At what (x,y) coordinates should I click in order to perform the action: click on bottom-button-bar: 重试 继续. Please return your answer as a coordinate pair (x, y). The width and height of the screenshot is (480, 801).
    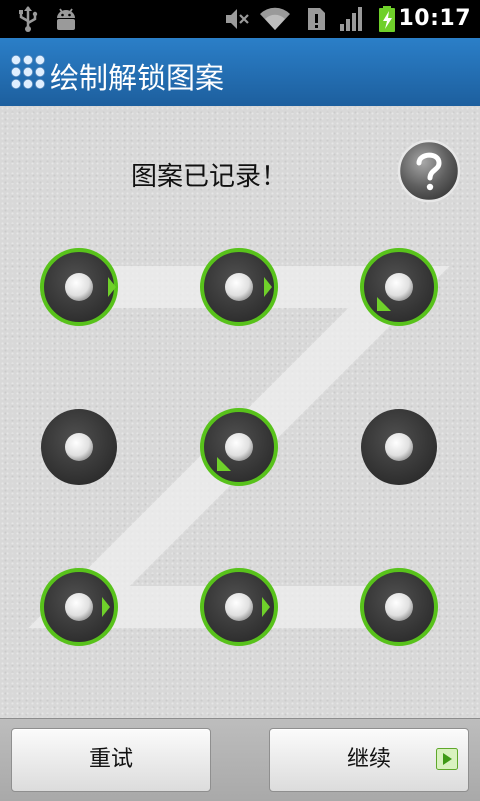
    Looking at the image, I should click on (240, 759).